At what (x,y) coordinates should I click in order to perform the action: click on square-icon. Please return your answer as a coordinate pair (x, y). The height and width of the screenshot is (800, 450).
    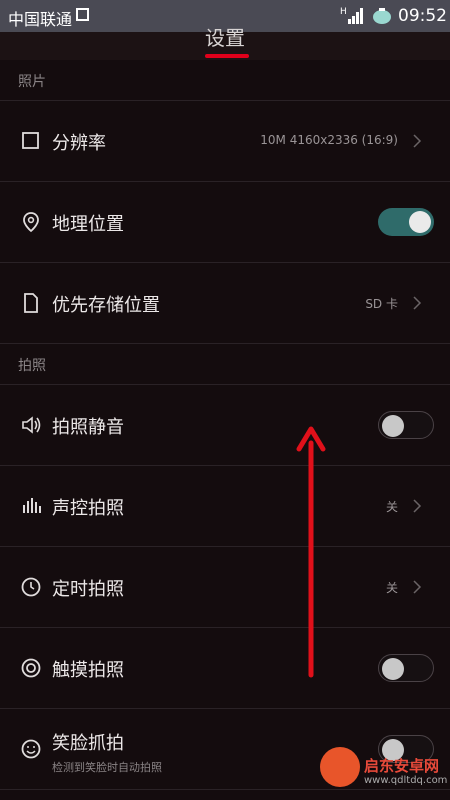
    Looking at the image, I should click on (30, 140).